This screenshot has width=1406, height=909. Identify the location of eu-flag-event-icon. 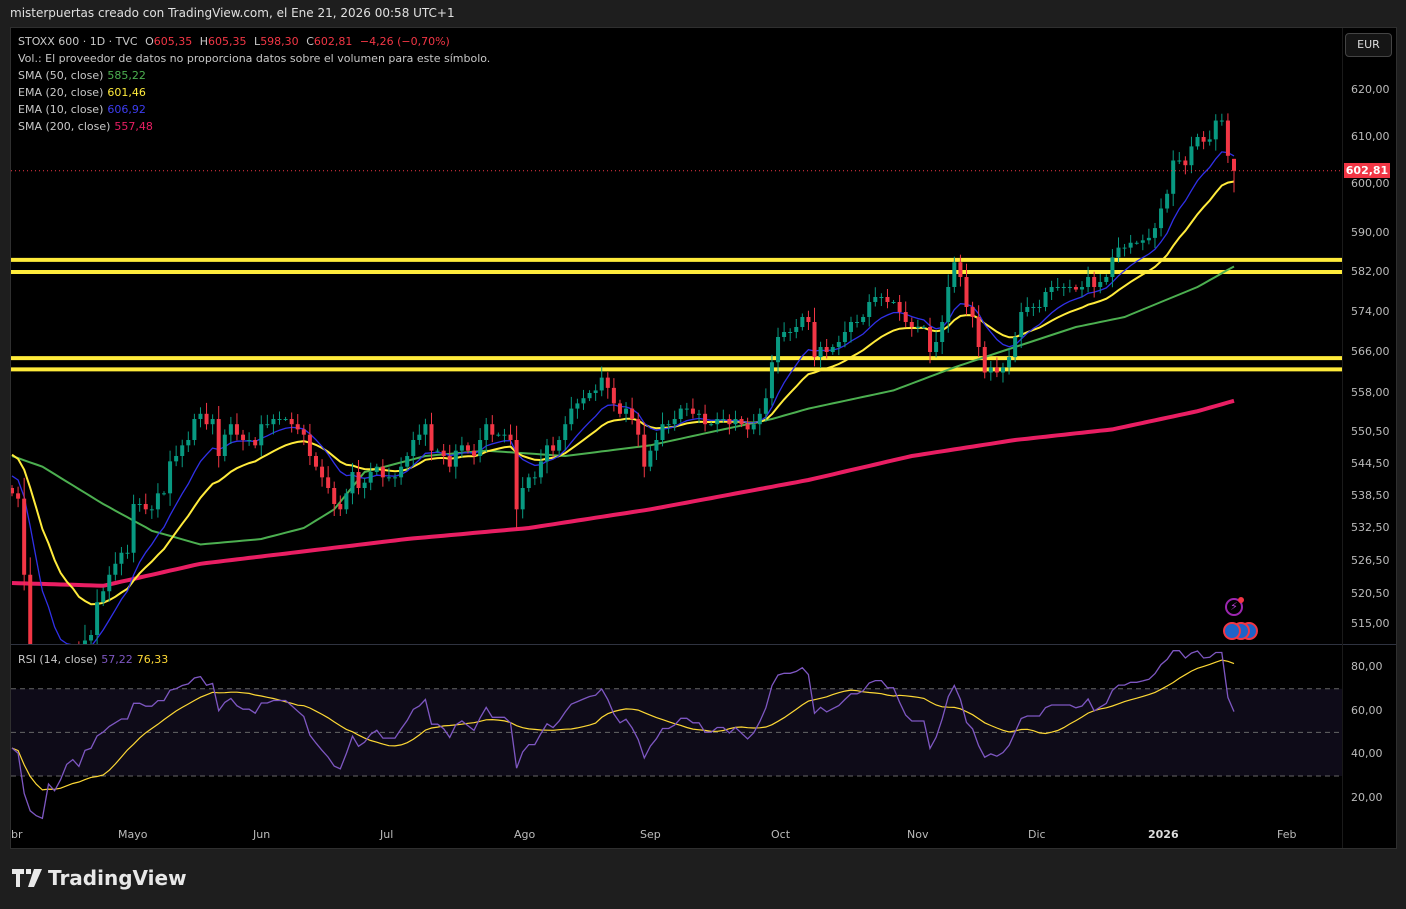
(1232, 631).